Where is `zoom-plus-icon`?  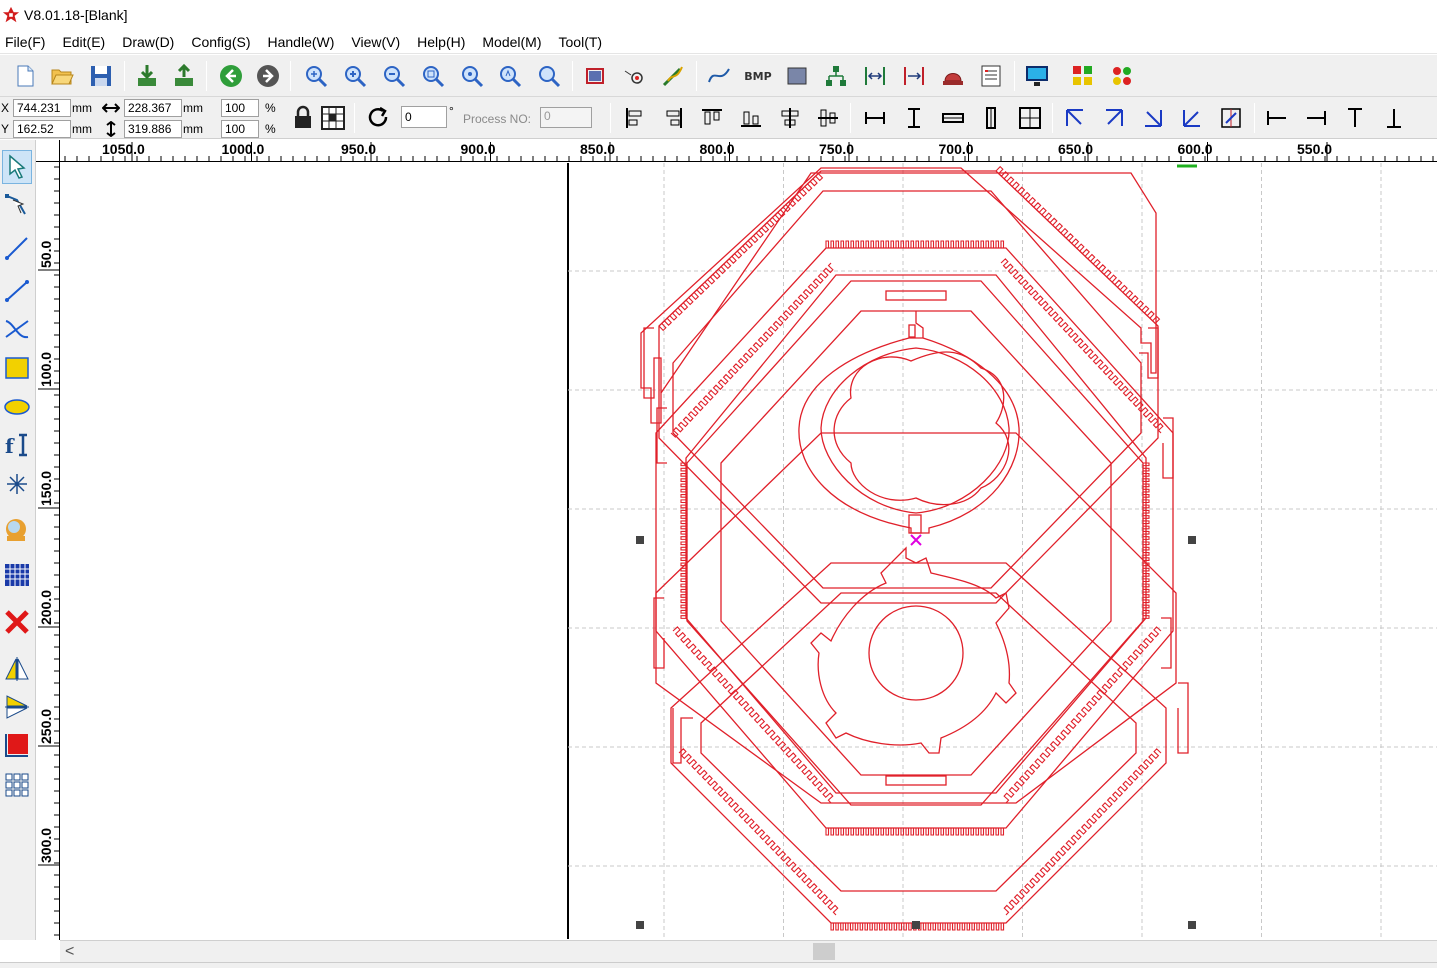
zoom-plus-icon is located at coordinates (355, 76).